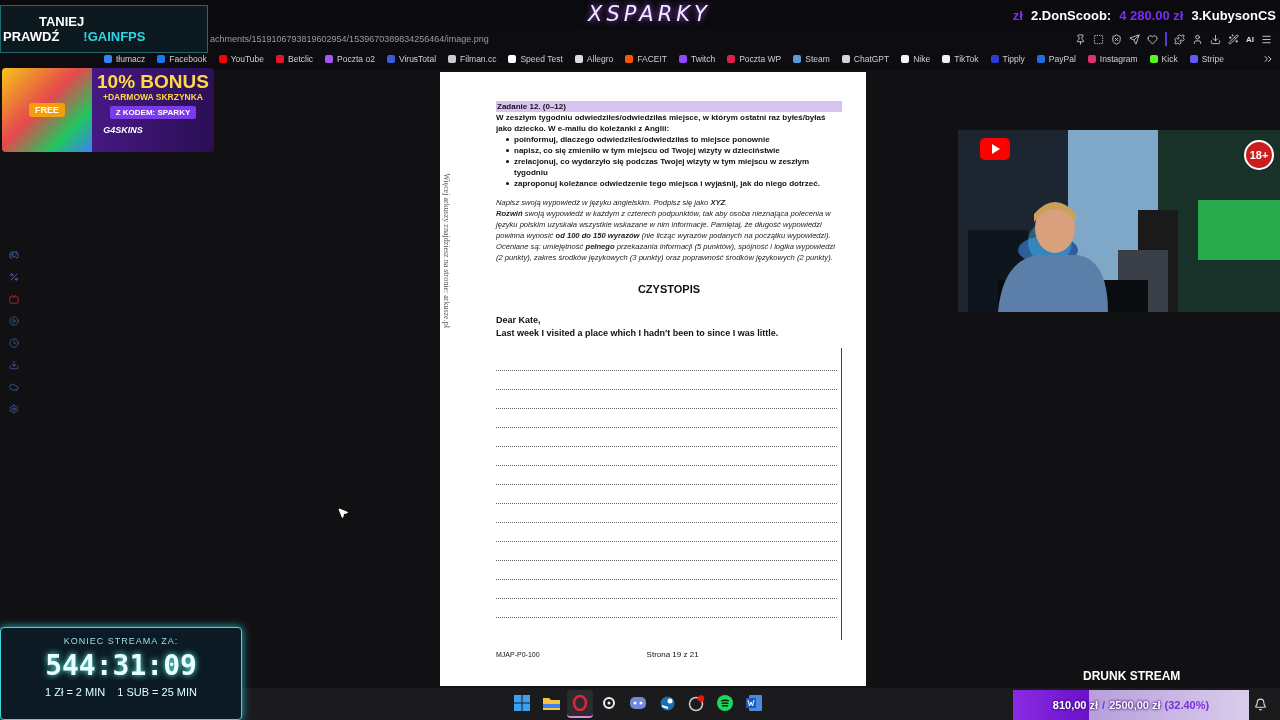  I want to click on bookmark-link: tłumacz, so click(131, 59).